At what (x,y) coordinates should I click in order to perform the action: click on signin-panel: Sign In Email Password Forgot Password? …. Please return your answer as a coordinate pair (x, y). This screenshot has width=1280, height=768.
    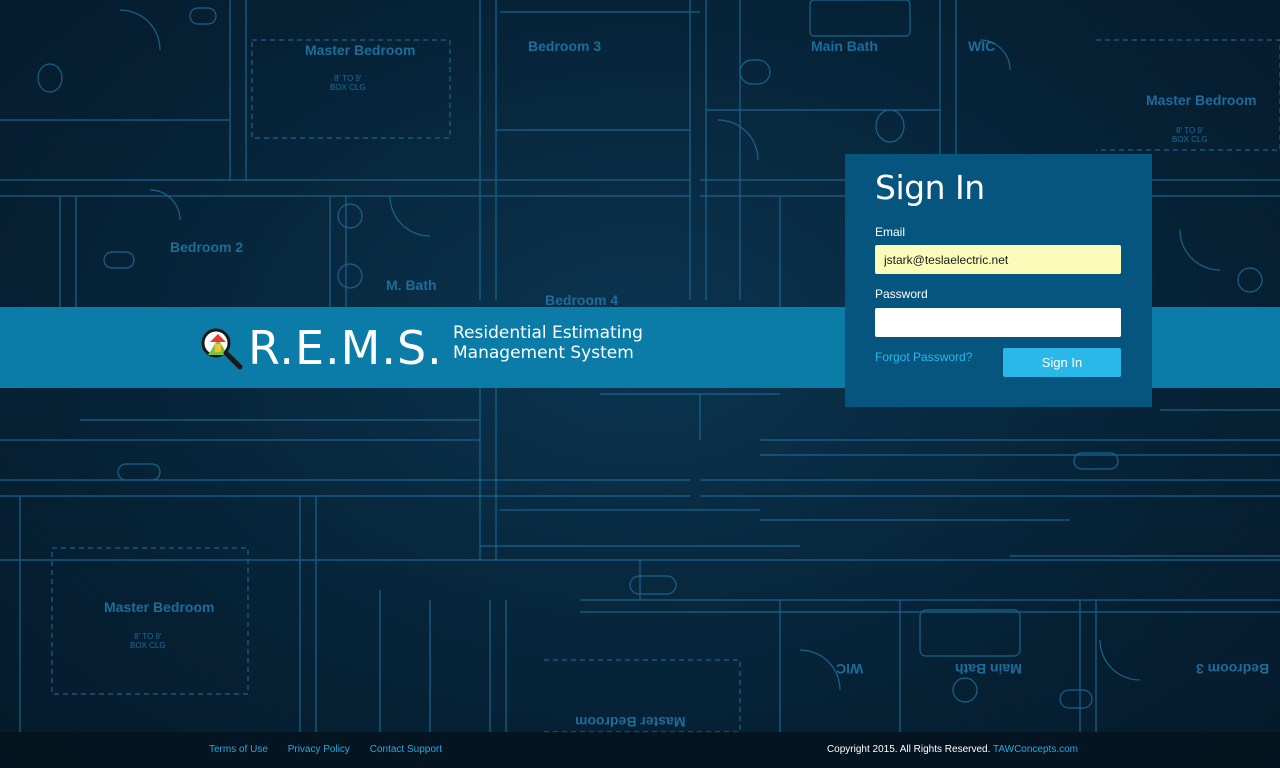
    Looking at the image, I should click on (998, 280).